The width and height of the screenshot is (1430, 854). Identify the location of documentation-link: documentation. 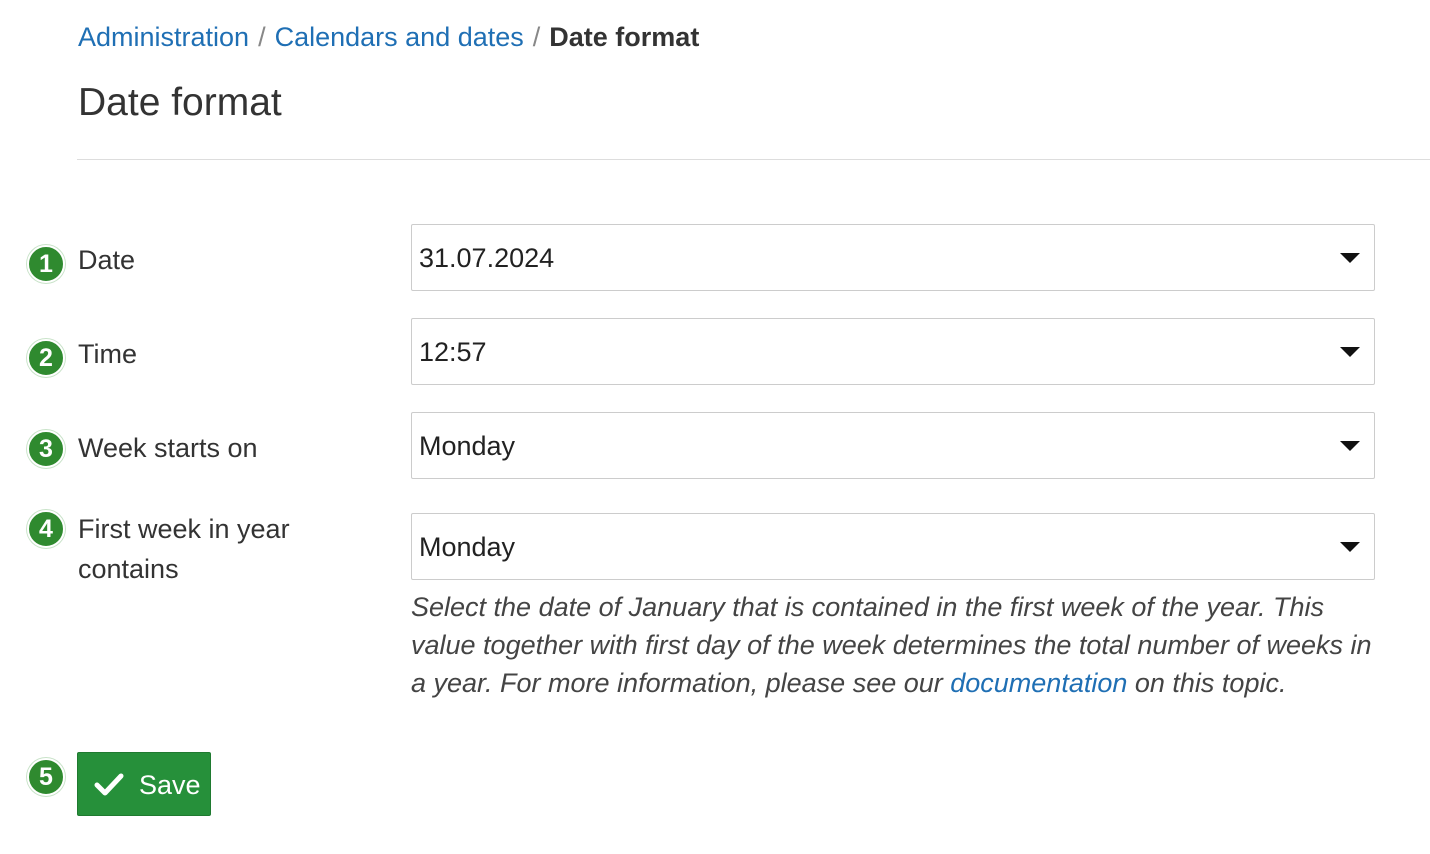
(1038, 683).